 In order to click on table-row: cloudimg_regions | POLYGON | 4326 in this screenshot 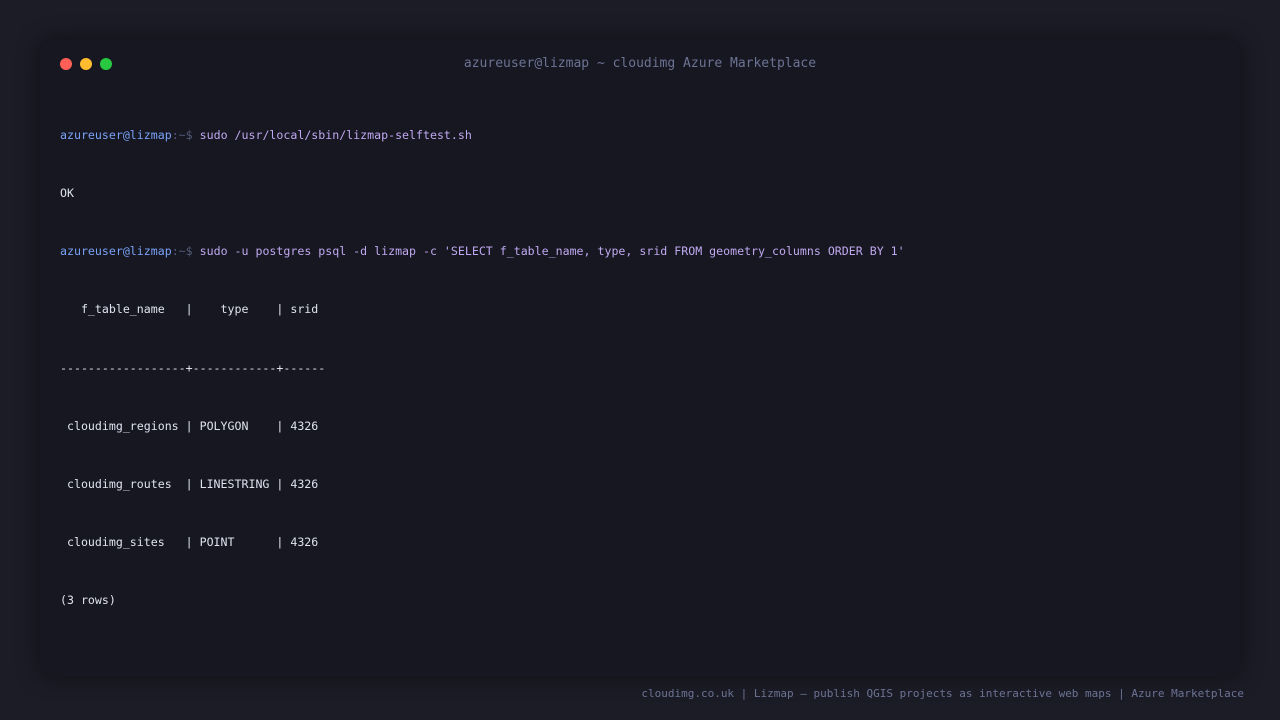, I will do `click(189, 425)`.